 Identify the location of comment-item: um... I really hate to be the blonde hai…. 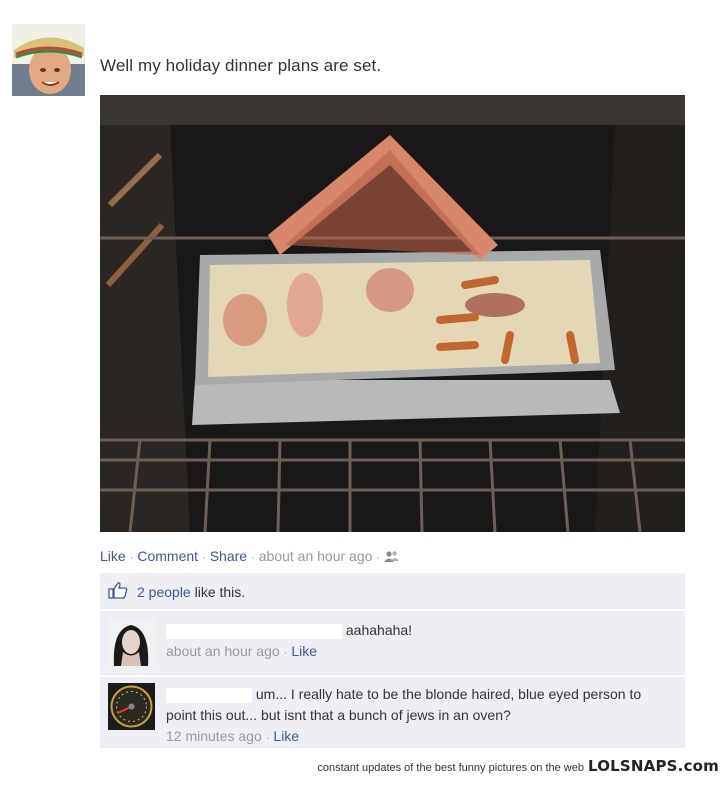
(392, 712).